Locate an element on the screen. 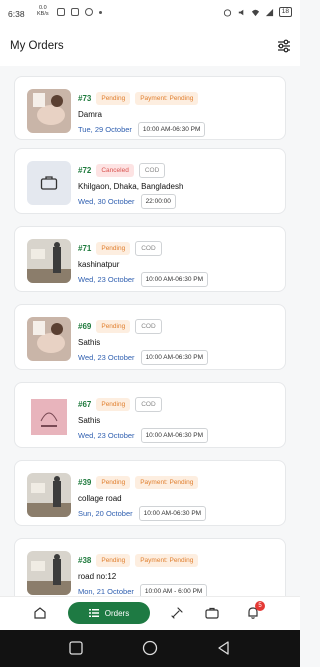 The image size is (320, 667). system-icons: 18 is located at coordinates (257, 12).